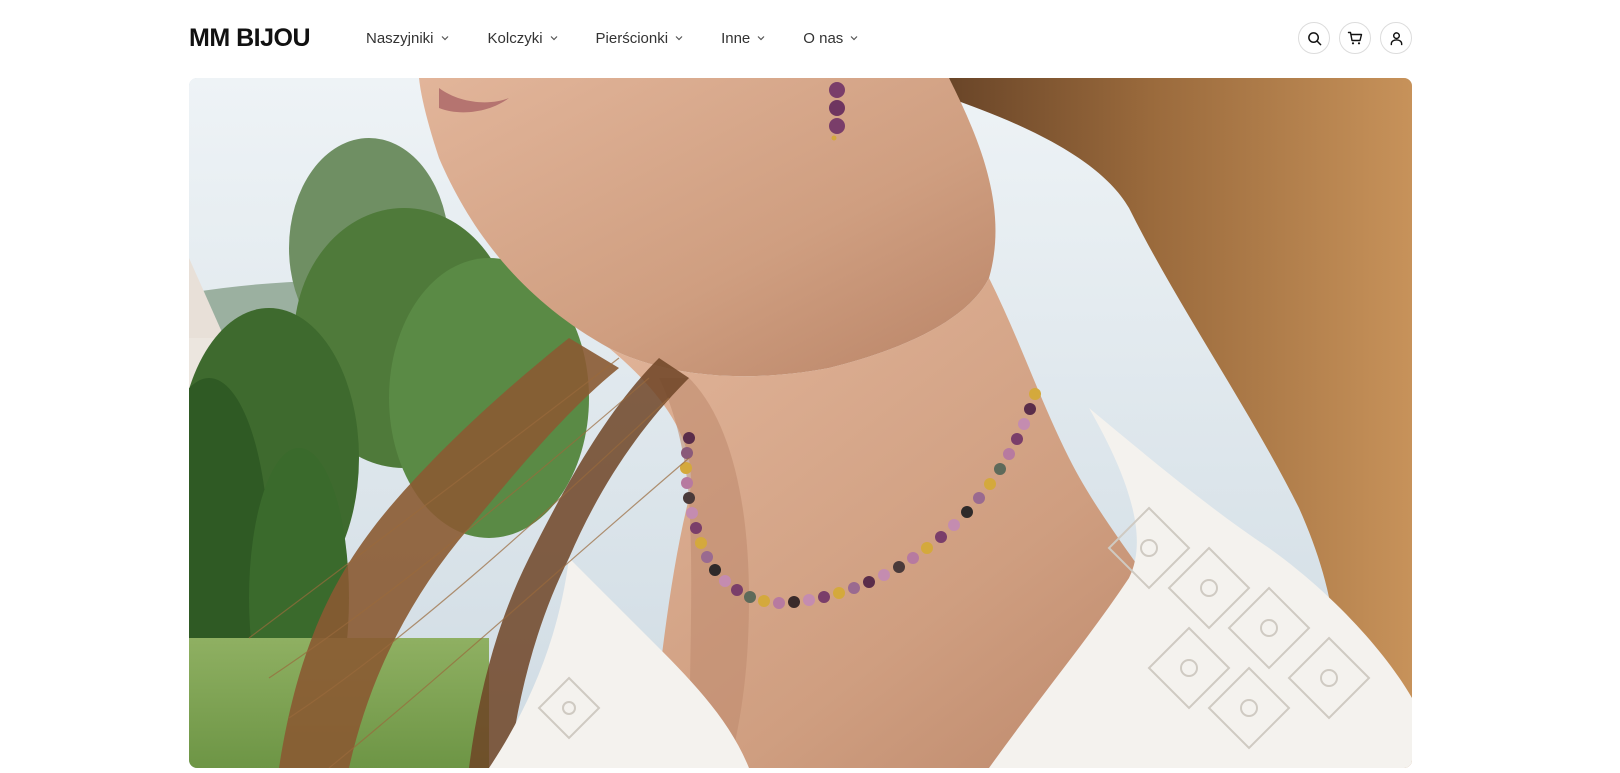 The image size is (1620, 773). I want to click on nav-item-label: Inne, so click(736, 38).